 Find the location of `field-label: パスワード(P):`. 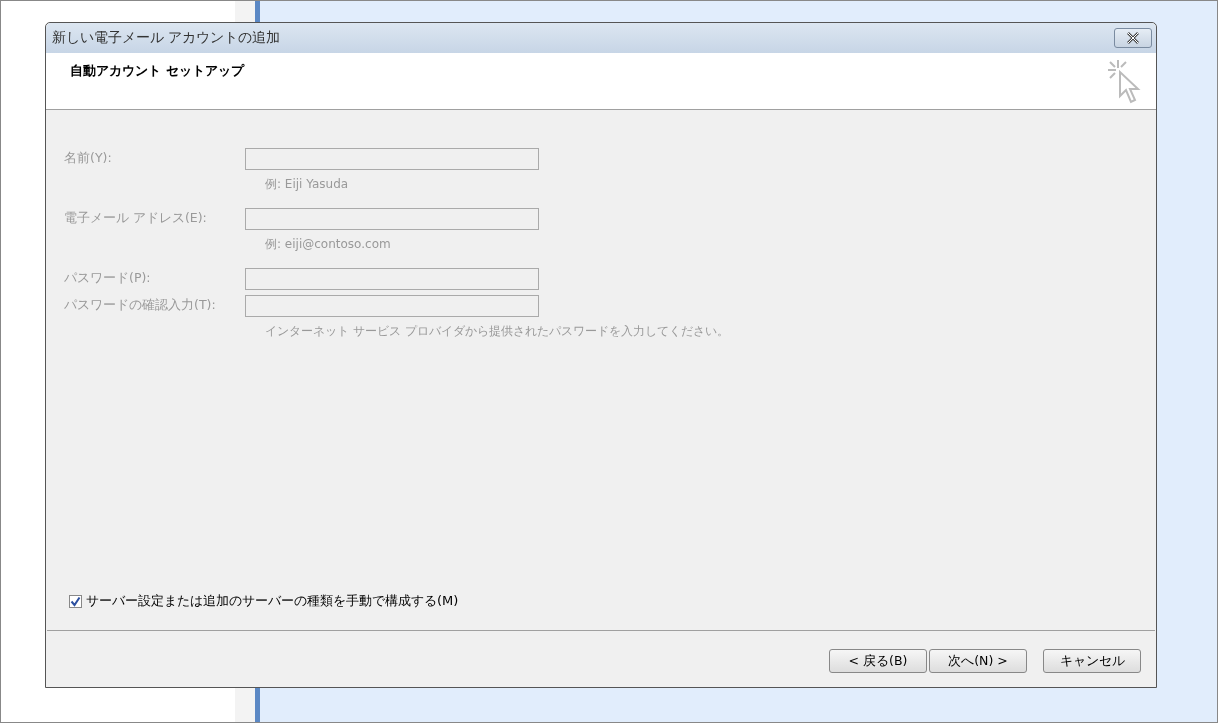

field-label: パスワード(P): is located at coordinates (108, 278).